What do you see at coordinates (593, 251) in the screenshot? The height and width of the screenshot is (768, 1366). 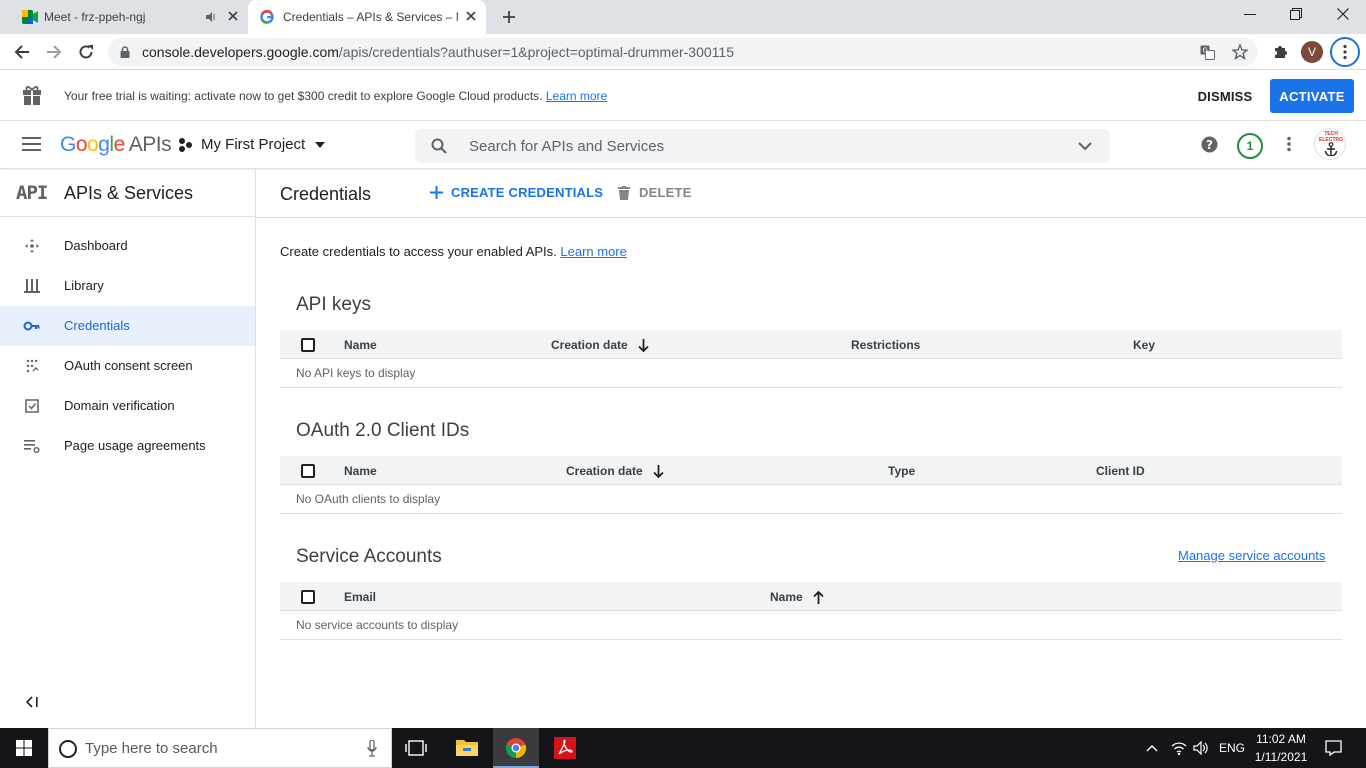 I see `learn-more-link: Learn more` at bounding box center [593, 251].